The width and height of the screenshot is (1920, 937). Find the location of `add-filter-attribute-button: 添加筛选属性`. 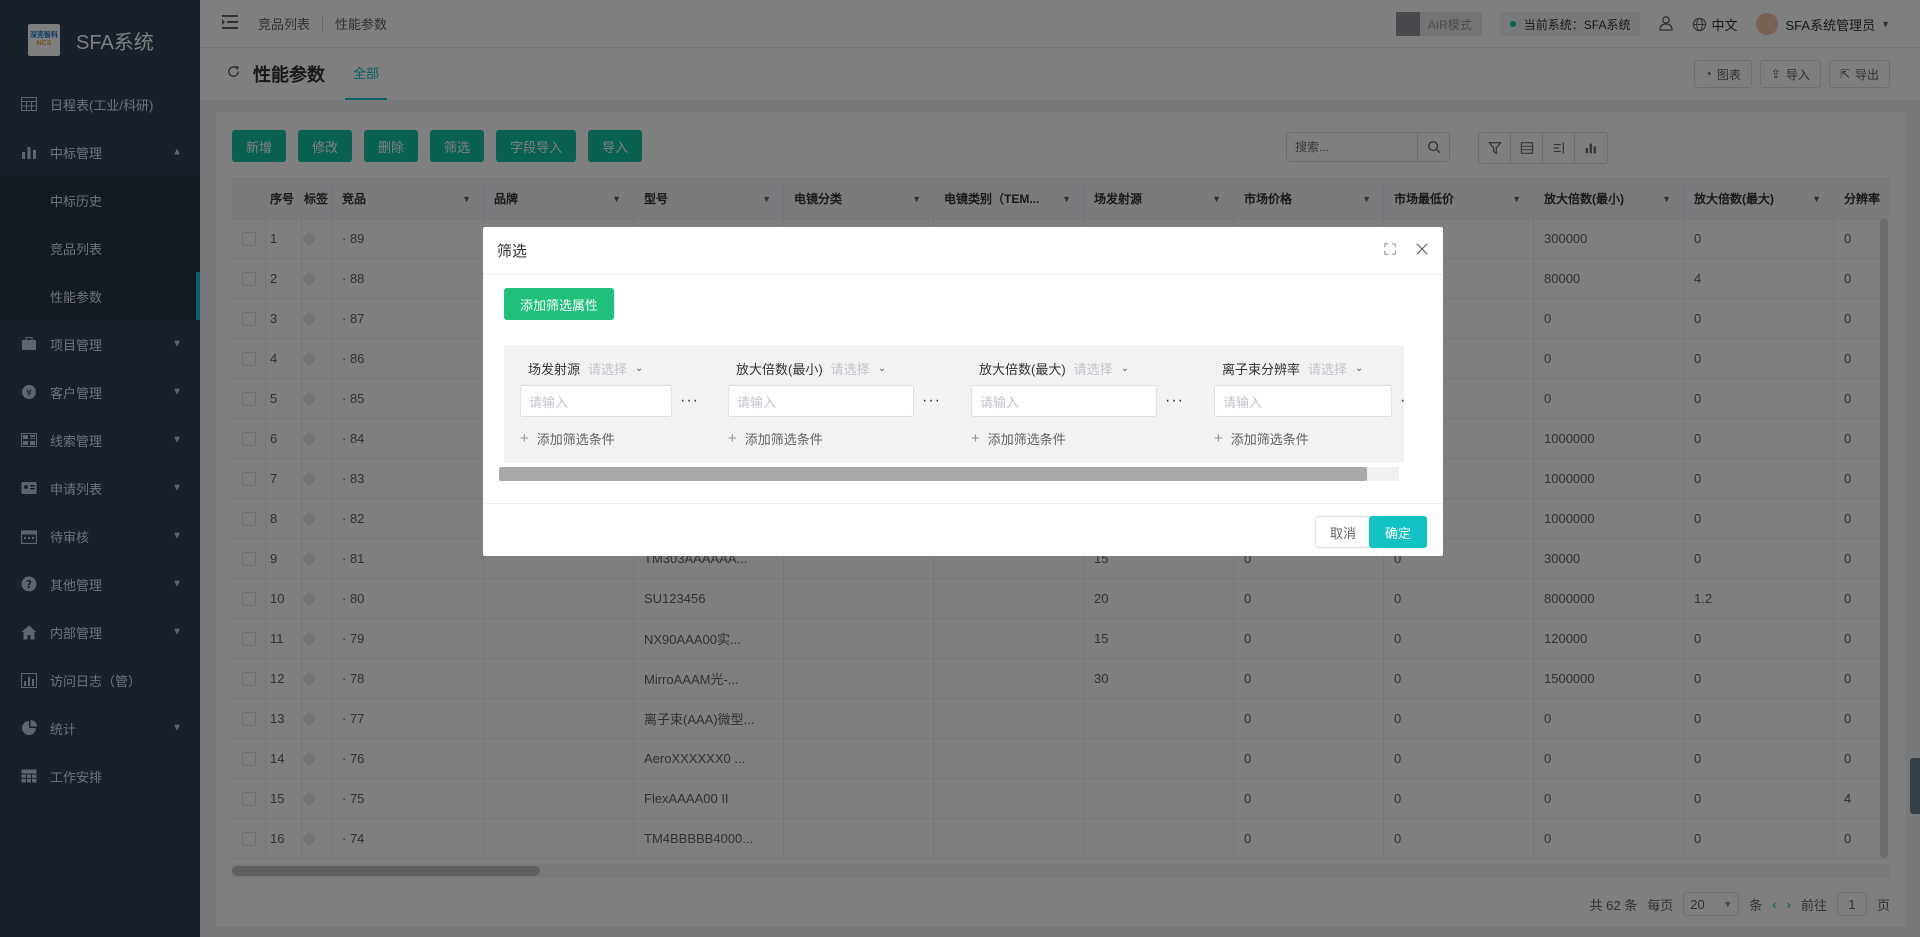

add-filter-attribute-button: 添加筛选属性 is located at coordinates (559, 304).